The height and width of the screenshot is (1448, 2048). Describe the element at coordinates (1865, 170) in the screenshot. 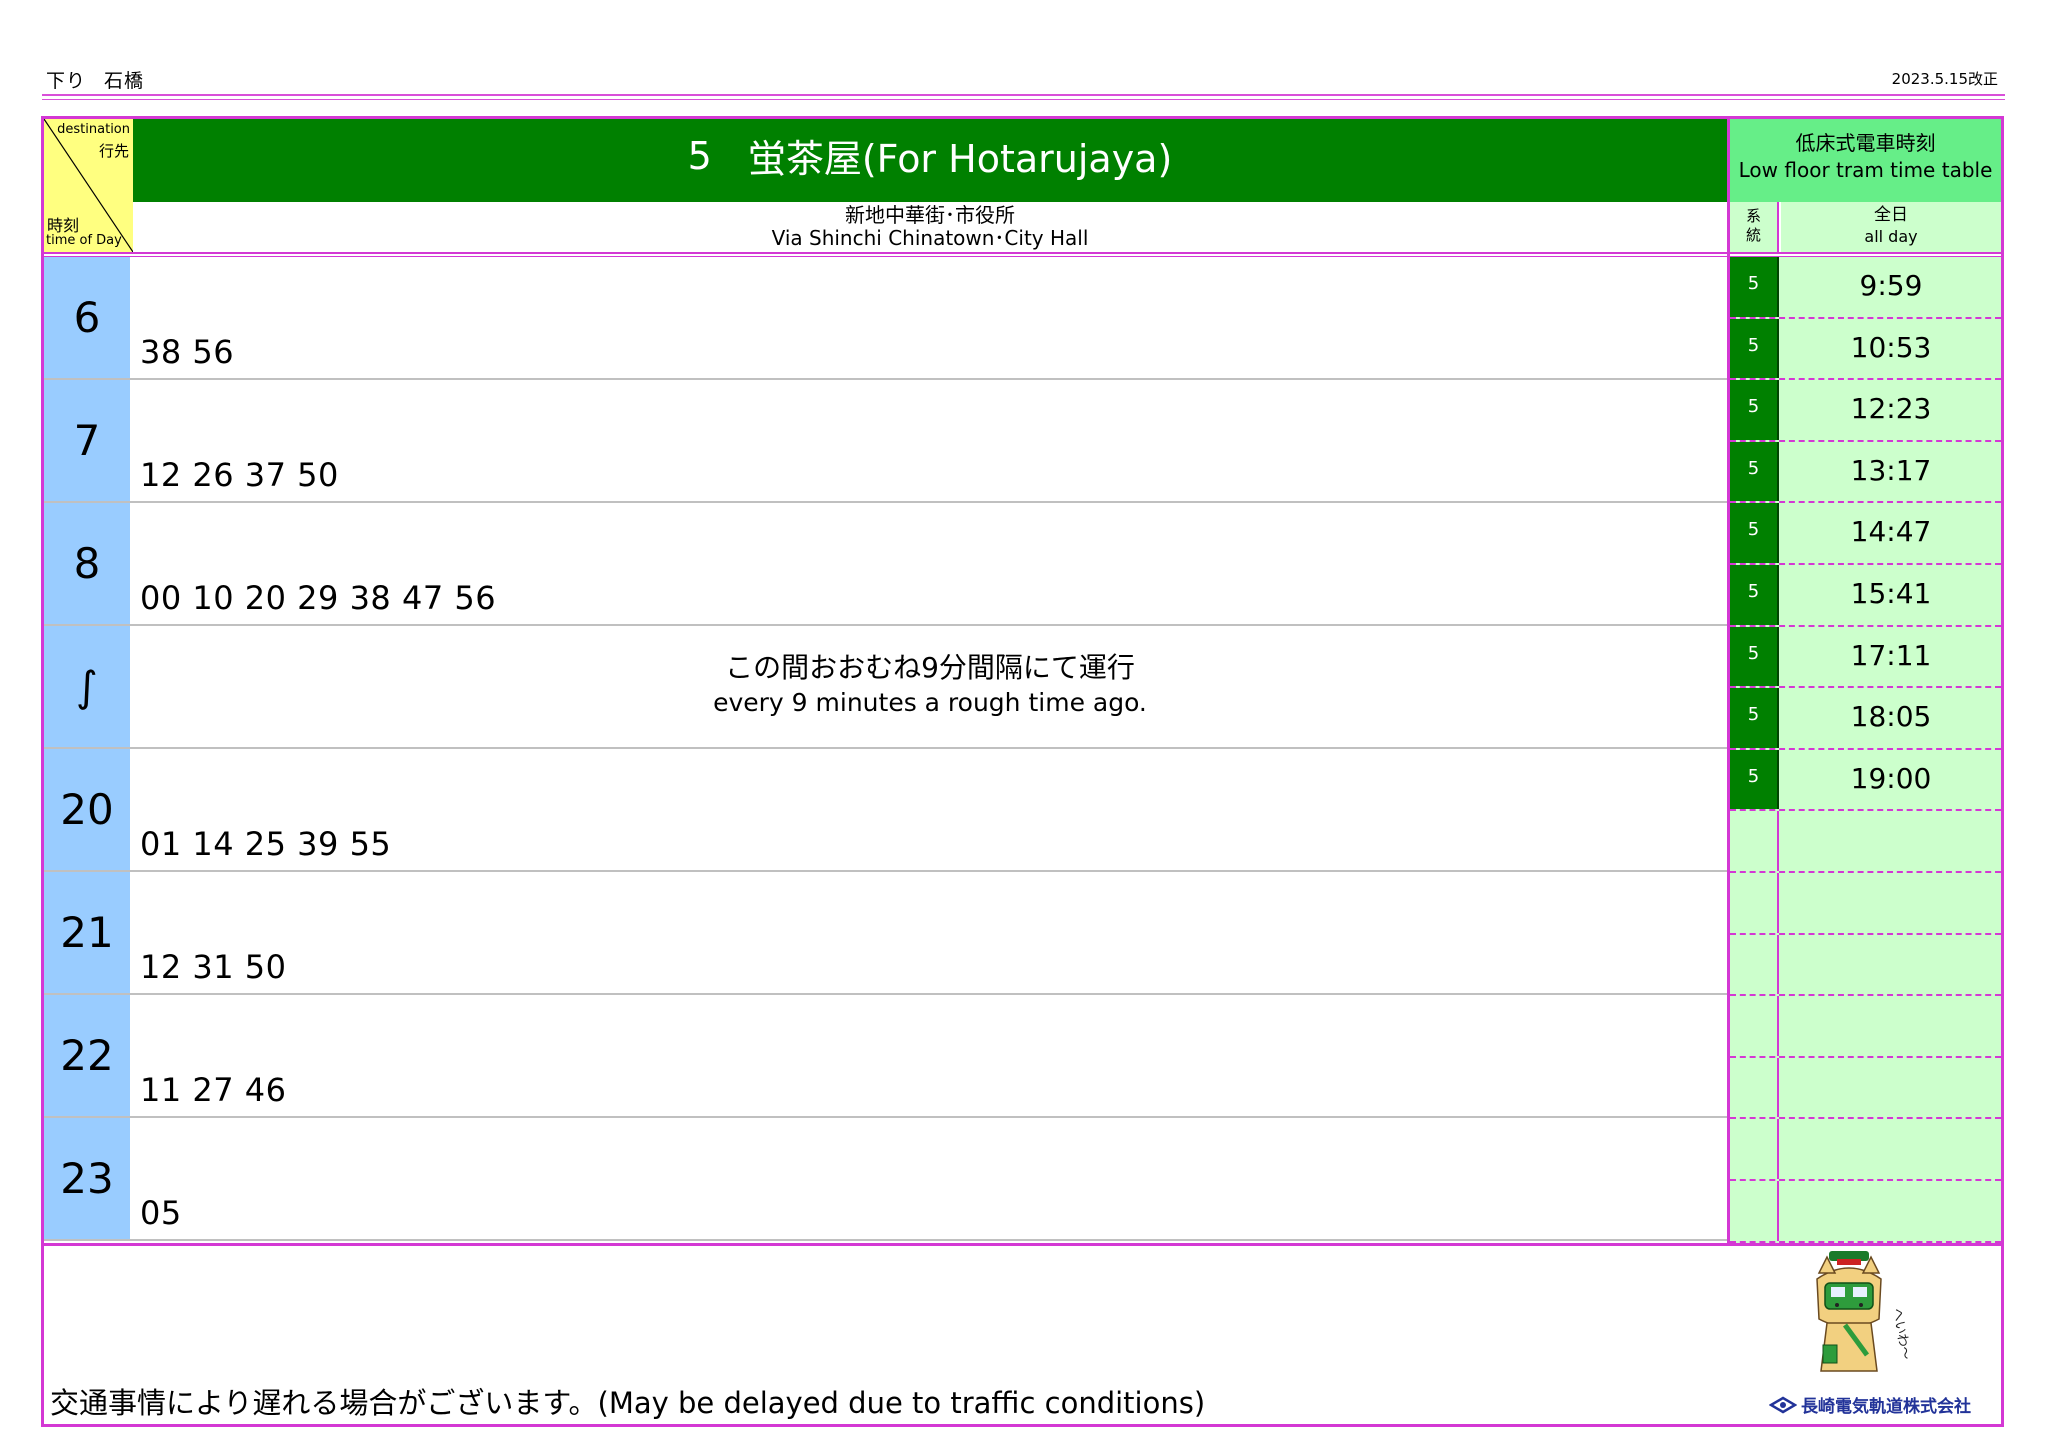

I see `low-floor-title-en: Low floor tram time table` at that location.